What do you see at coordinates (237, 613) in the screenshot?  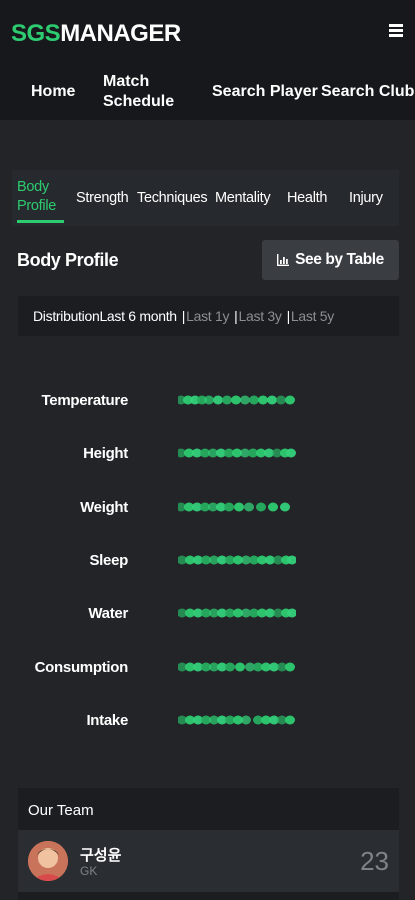 I see `metric-distribution-water` at bounding box center [237, 613].